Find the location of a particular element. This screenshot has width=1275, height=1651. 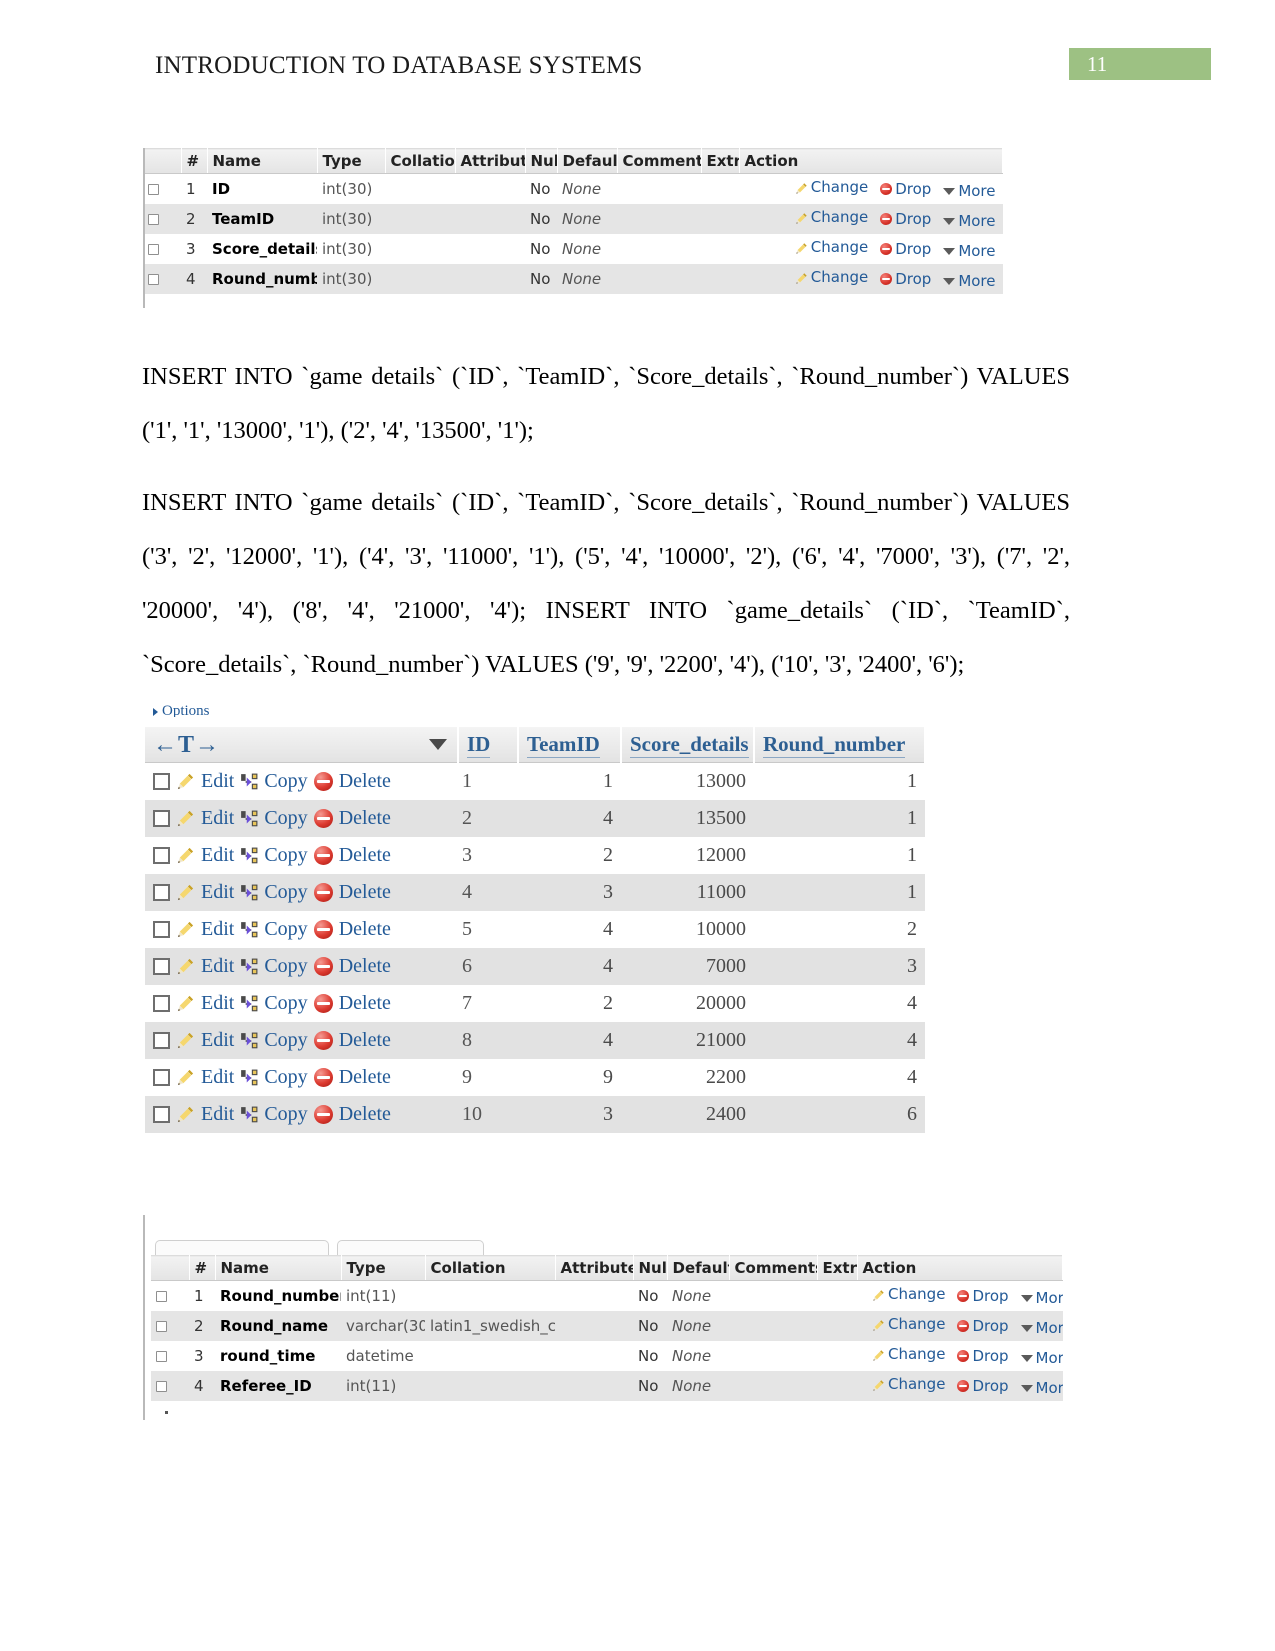

table-t-icon: T is located at coordinates (186, 745).